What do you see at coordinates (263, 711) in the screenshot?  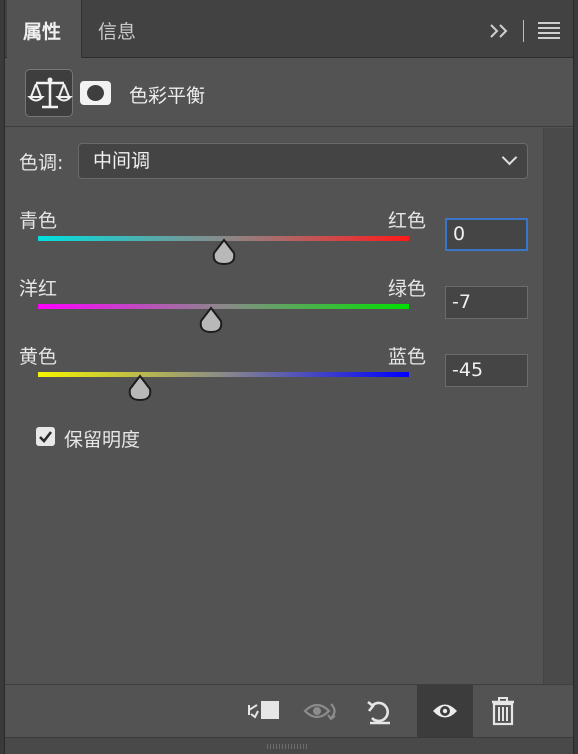 I see `clip-to-layer-icon` at bounding box center [263, 711].